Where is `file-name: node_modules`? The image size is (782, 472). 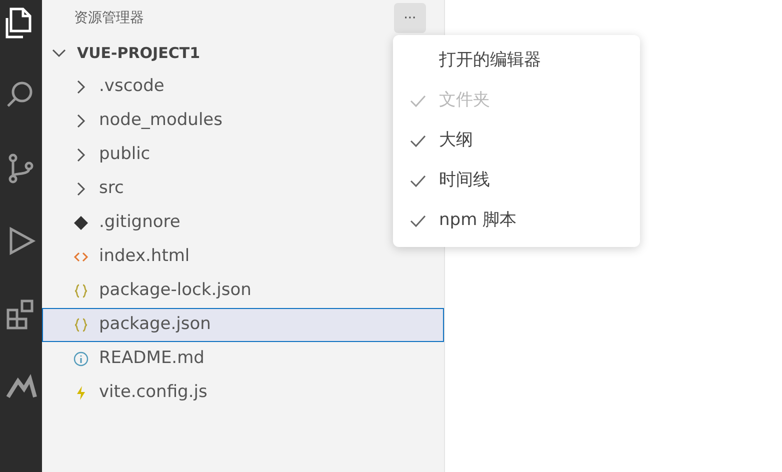
file-name: node_modules is located at coordinates (160, 120).